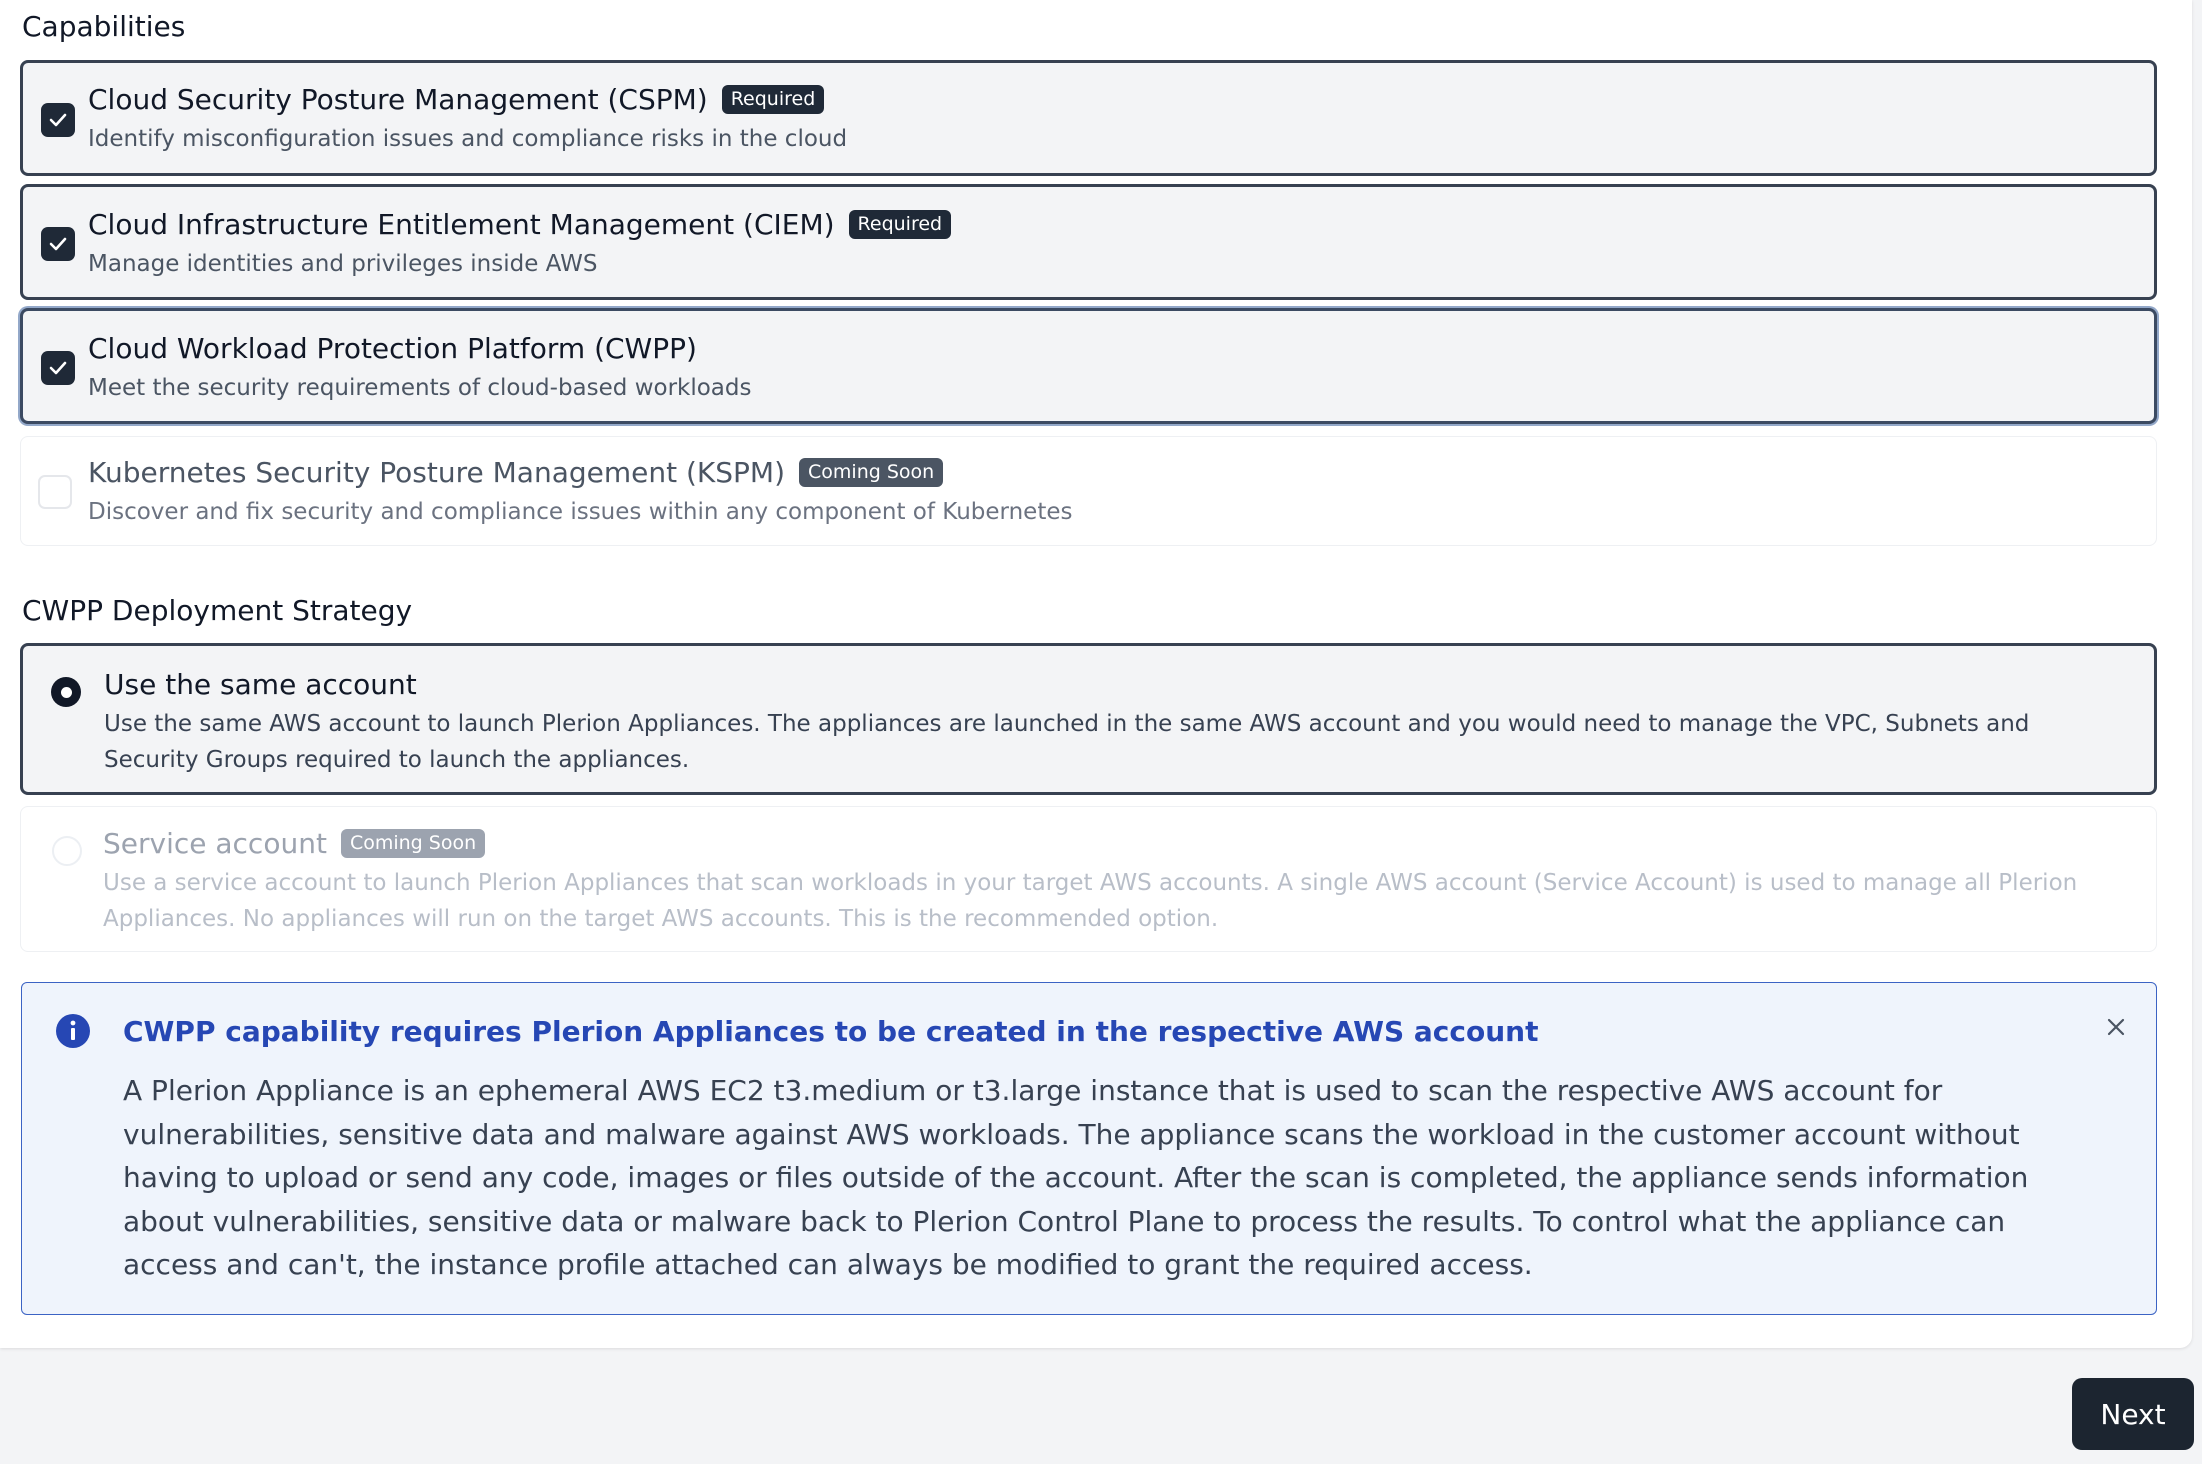 This screenshot has height=1464, width=2202. I want to click on service-account-radio, so click(67, 851).